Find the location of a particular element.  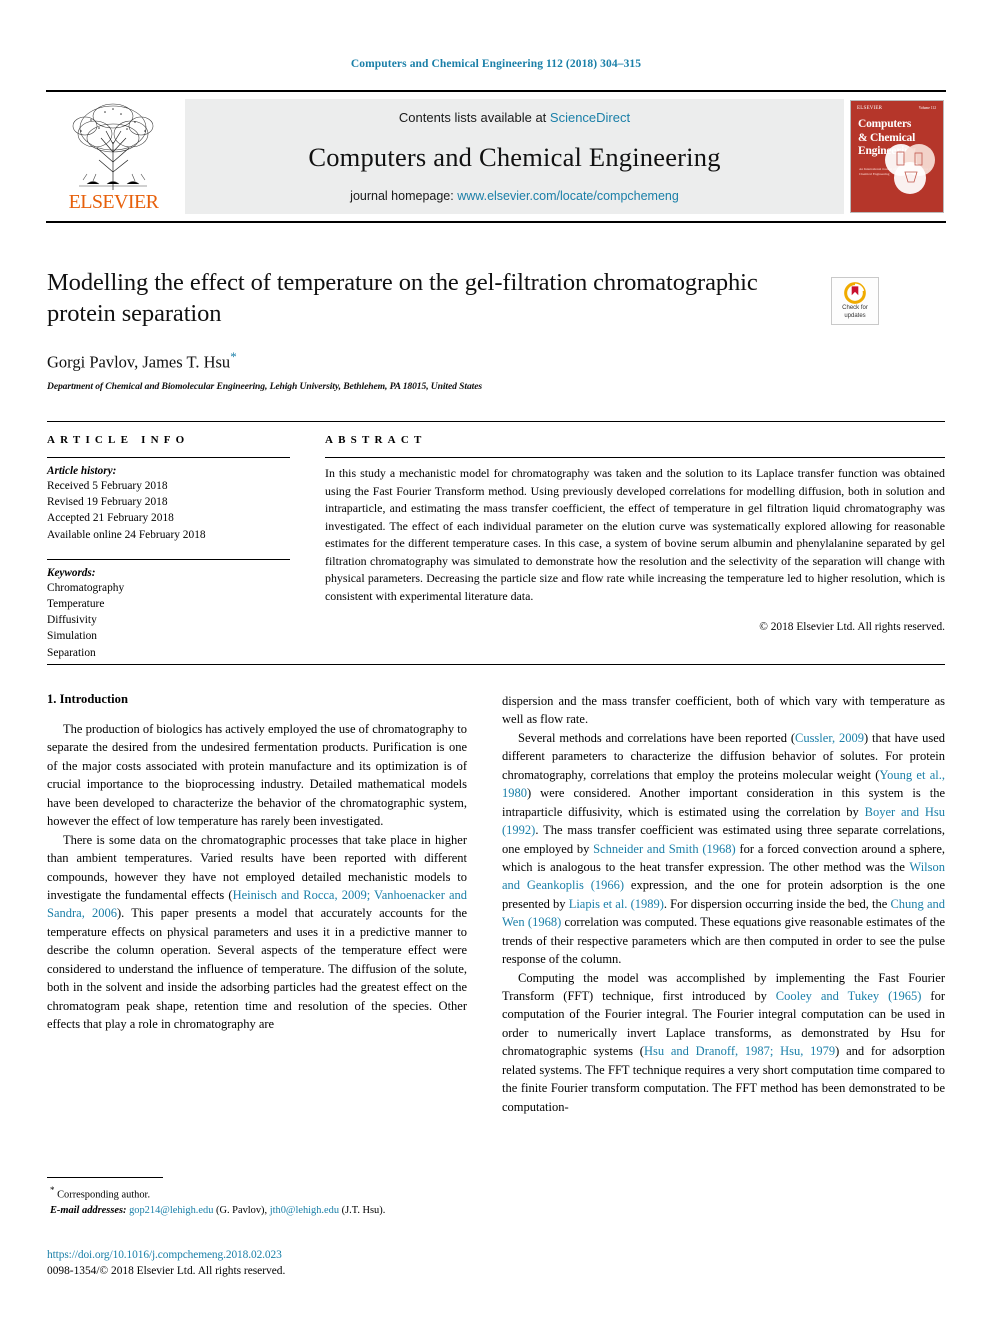

keyword-item: Temperature is located at coordinates (76, 603).